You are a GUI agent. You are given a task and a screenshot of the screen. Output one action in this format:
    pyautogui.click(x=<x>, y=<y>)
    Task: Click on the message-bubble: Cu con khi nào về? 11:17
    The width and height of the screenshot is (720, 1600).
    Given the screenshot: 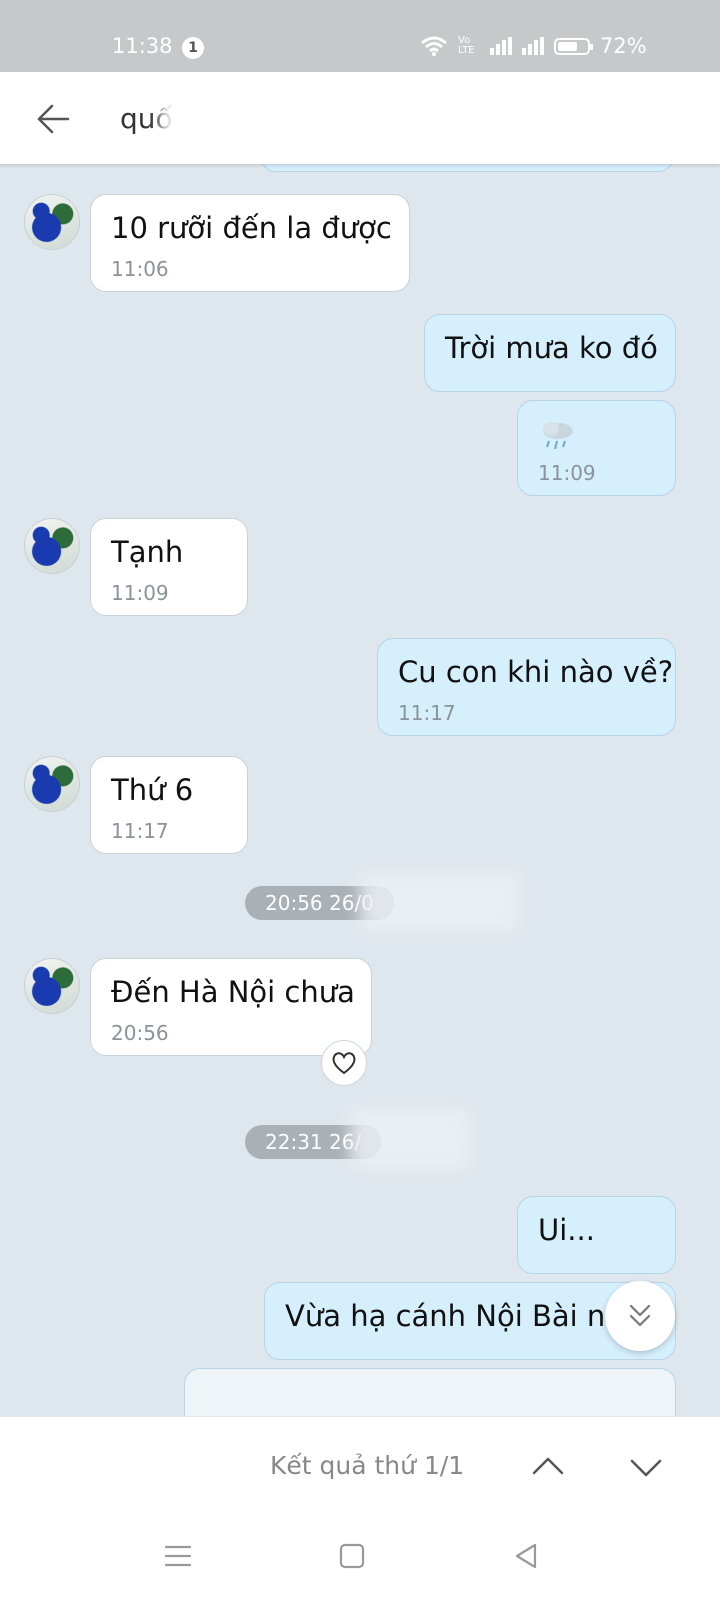 What is the action you would take?
    pyautogui.click(x=526, y=687)
    